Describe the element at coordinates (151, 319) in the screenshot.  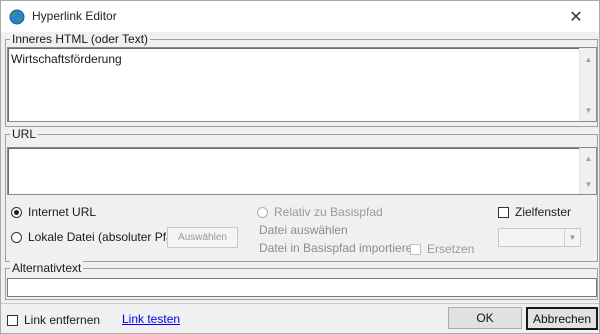
I see `test-link: Link testen` at that location.